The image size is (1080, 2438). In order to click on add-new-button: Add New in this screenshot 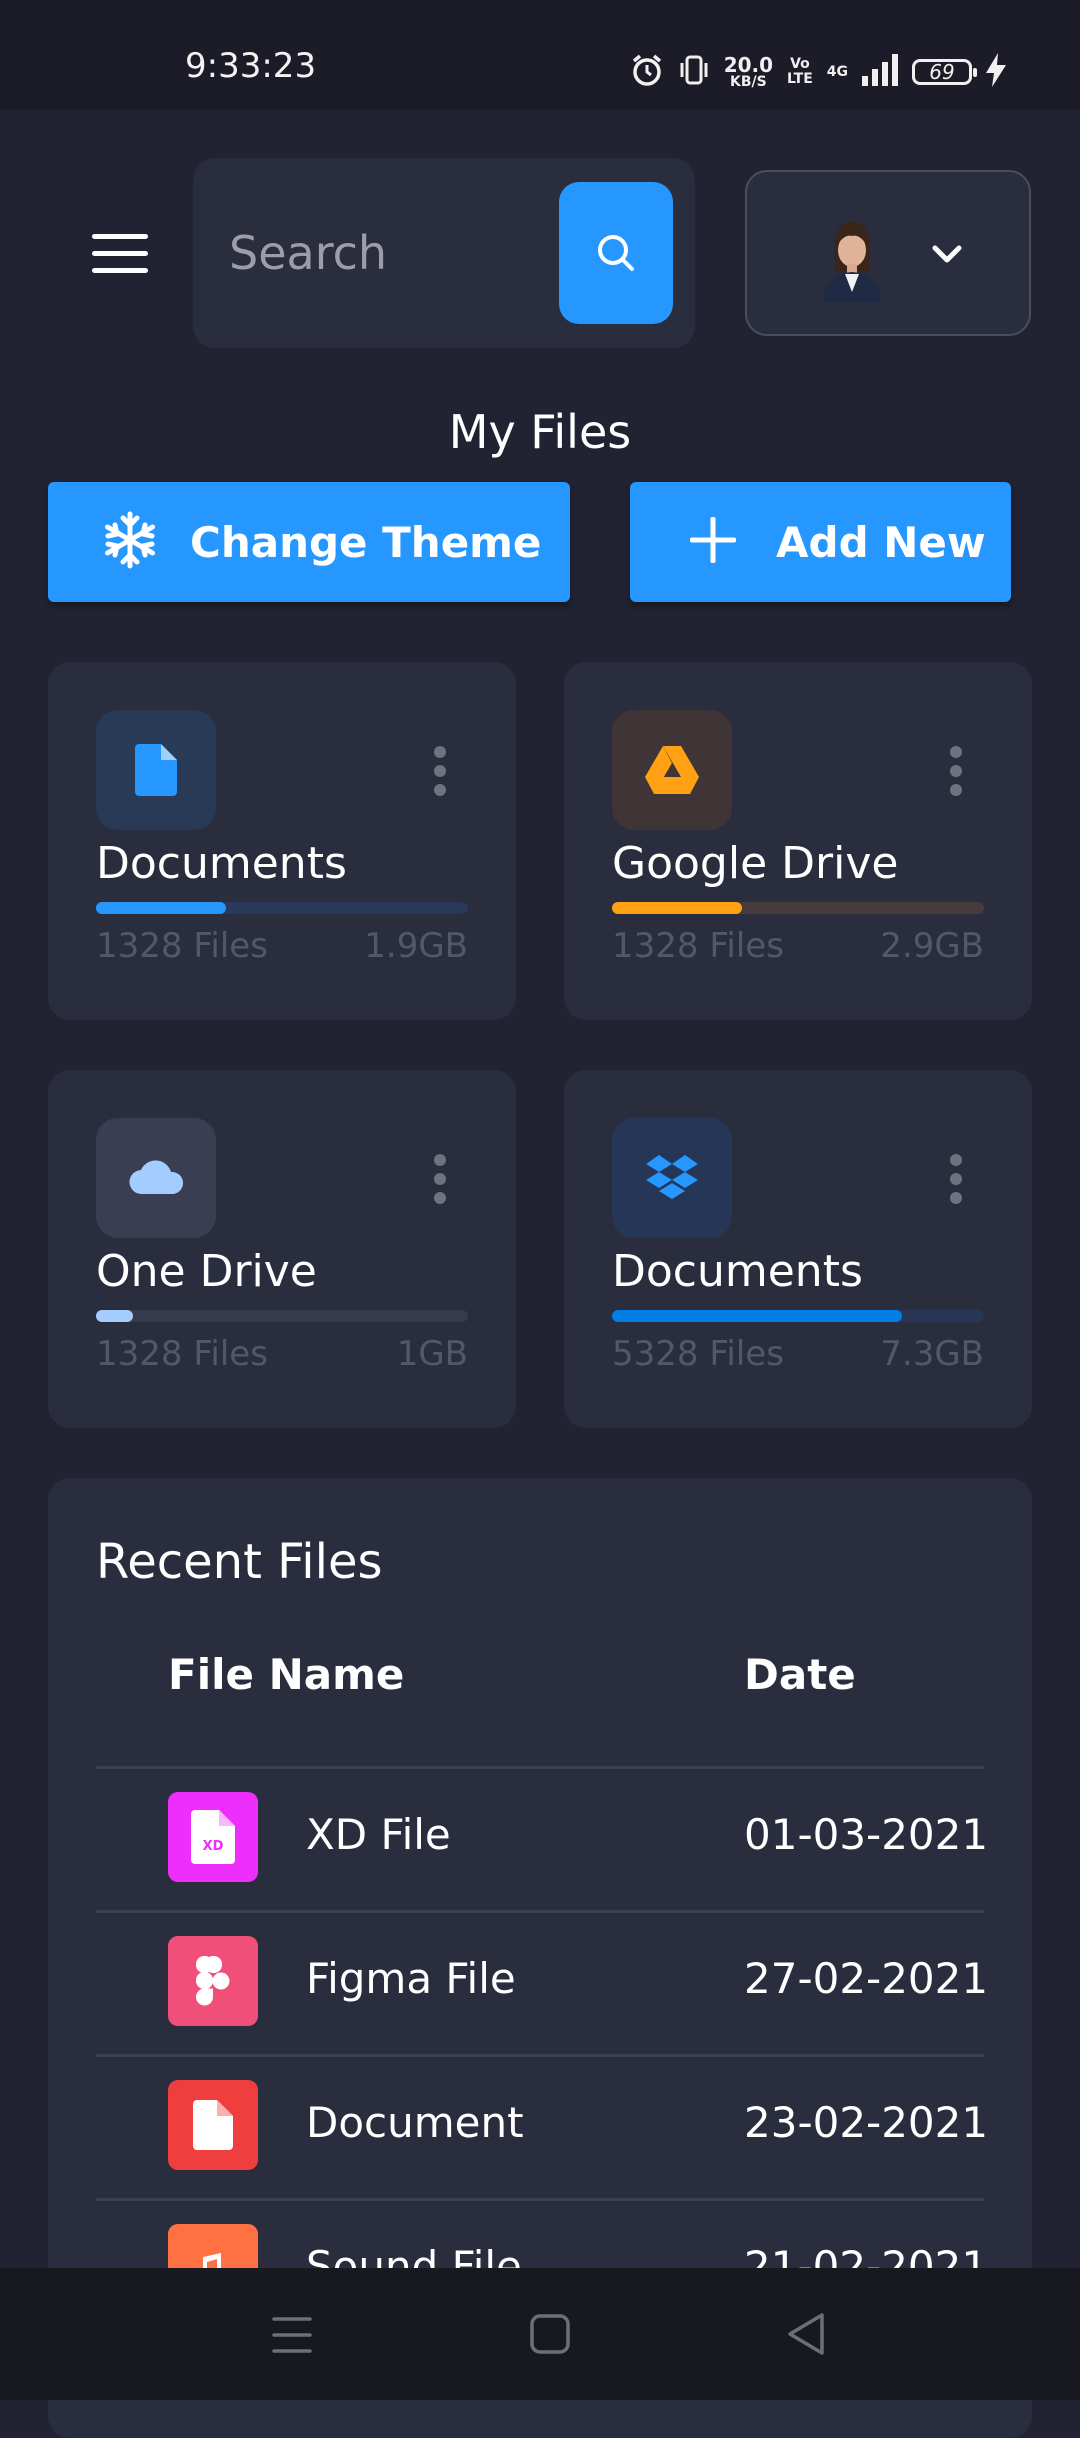, I will do `click(820, 542)`.